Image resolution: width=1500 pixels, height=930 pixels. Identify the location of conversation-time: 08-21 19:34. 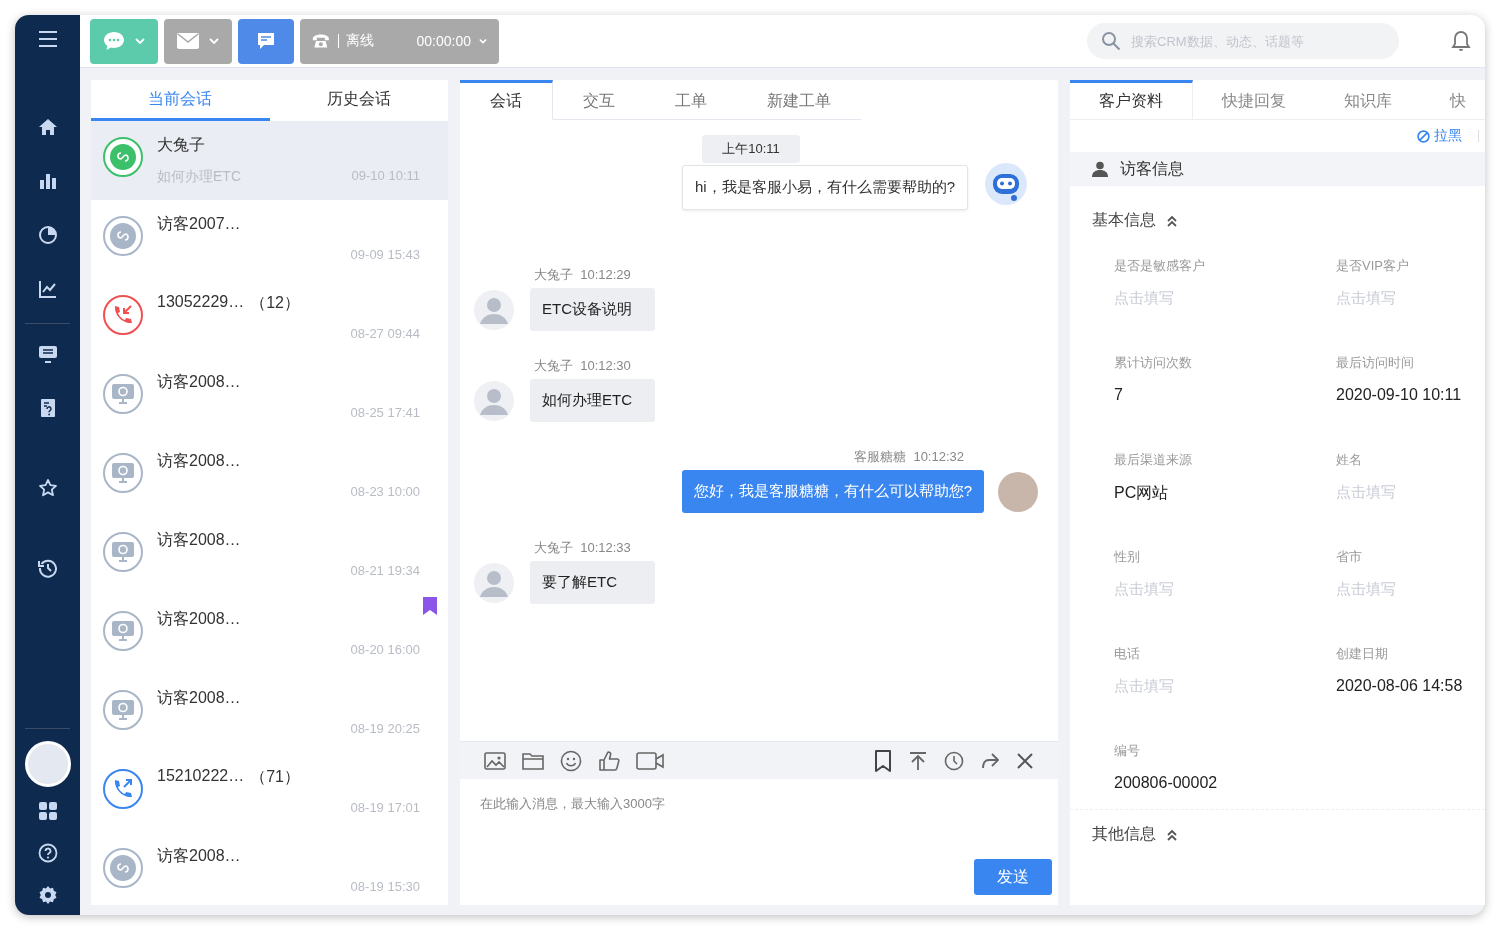
(385, 570).